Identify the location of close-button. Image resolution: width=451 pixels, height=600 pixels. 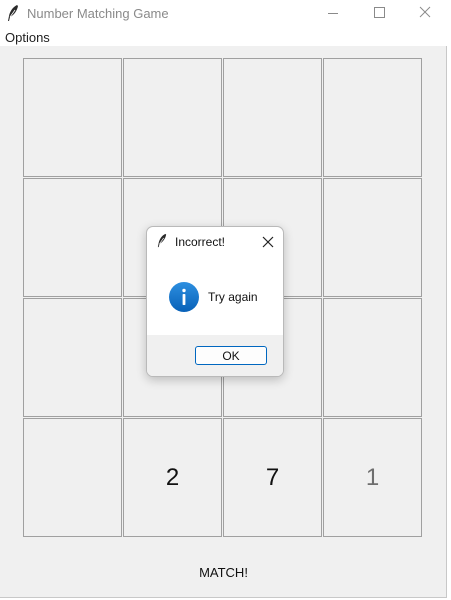
(425, 13).